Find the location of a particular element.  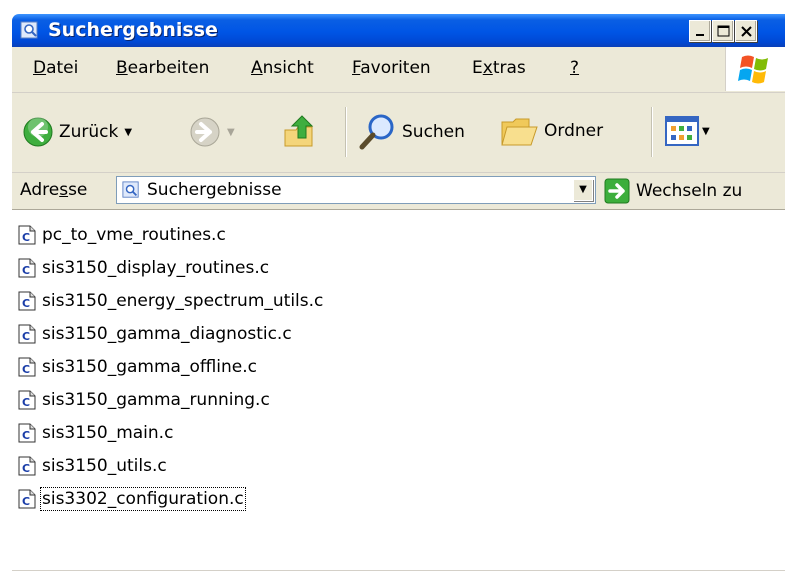

address-dropdown-button: ▼ is located at coordinates (583, 190).